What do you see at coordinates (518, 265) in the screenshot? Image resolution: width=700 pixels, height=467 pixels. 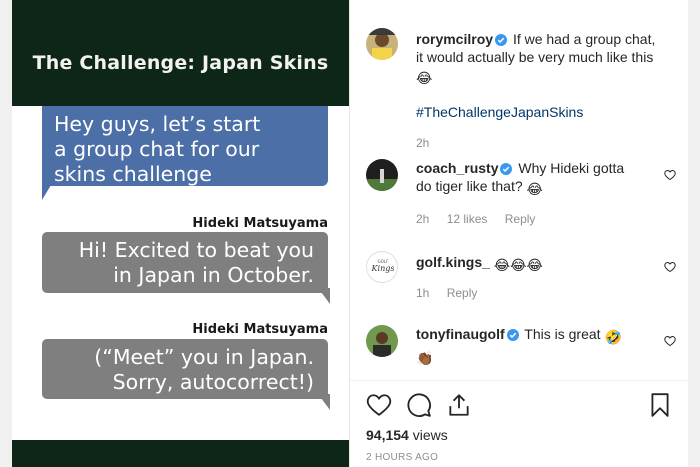 I see `tears-of-joy-emoji: 😂😂😂` at bounding box center [518, 265].